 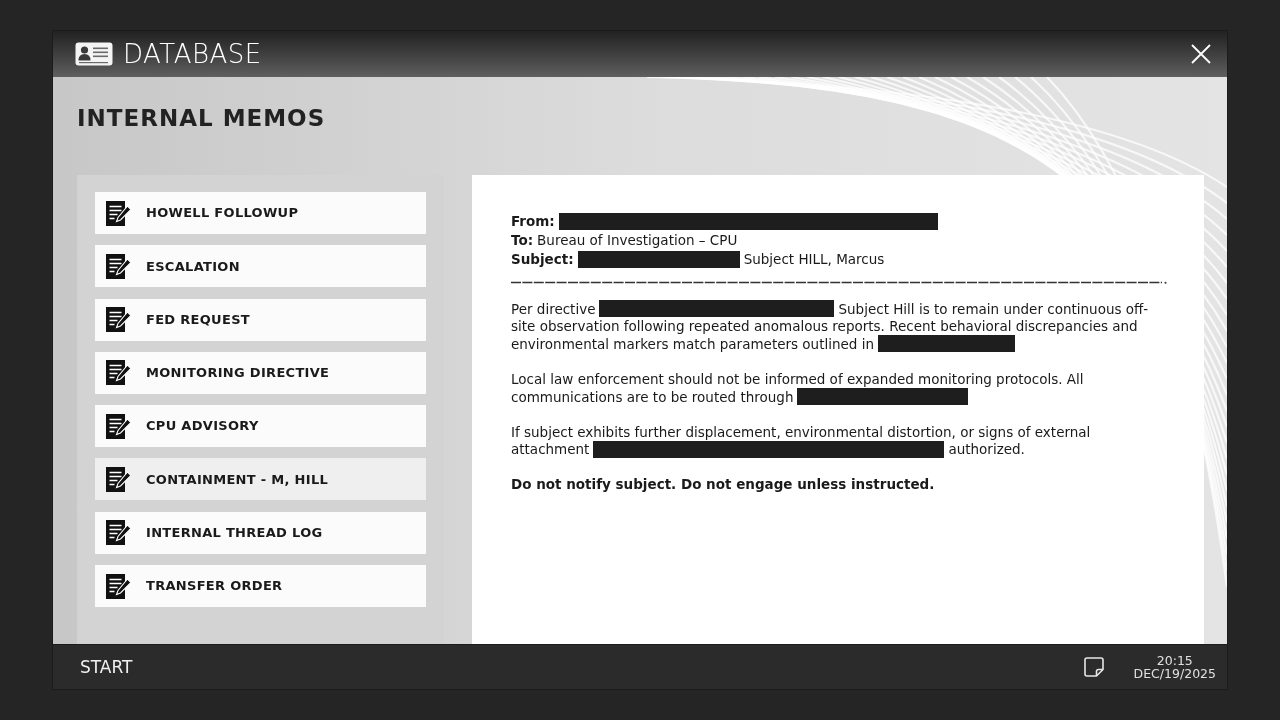 I want to click on memo-list-item: HOWELL FOLLOWUP, so click(x=260, y=213).